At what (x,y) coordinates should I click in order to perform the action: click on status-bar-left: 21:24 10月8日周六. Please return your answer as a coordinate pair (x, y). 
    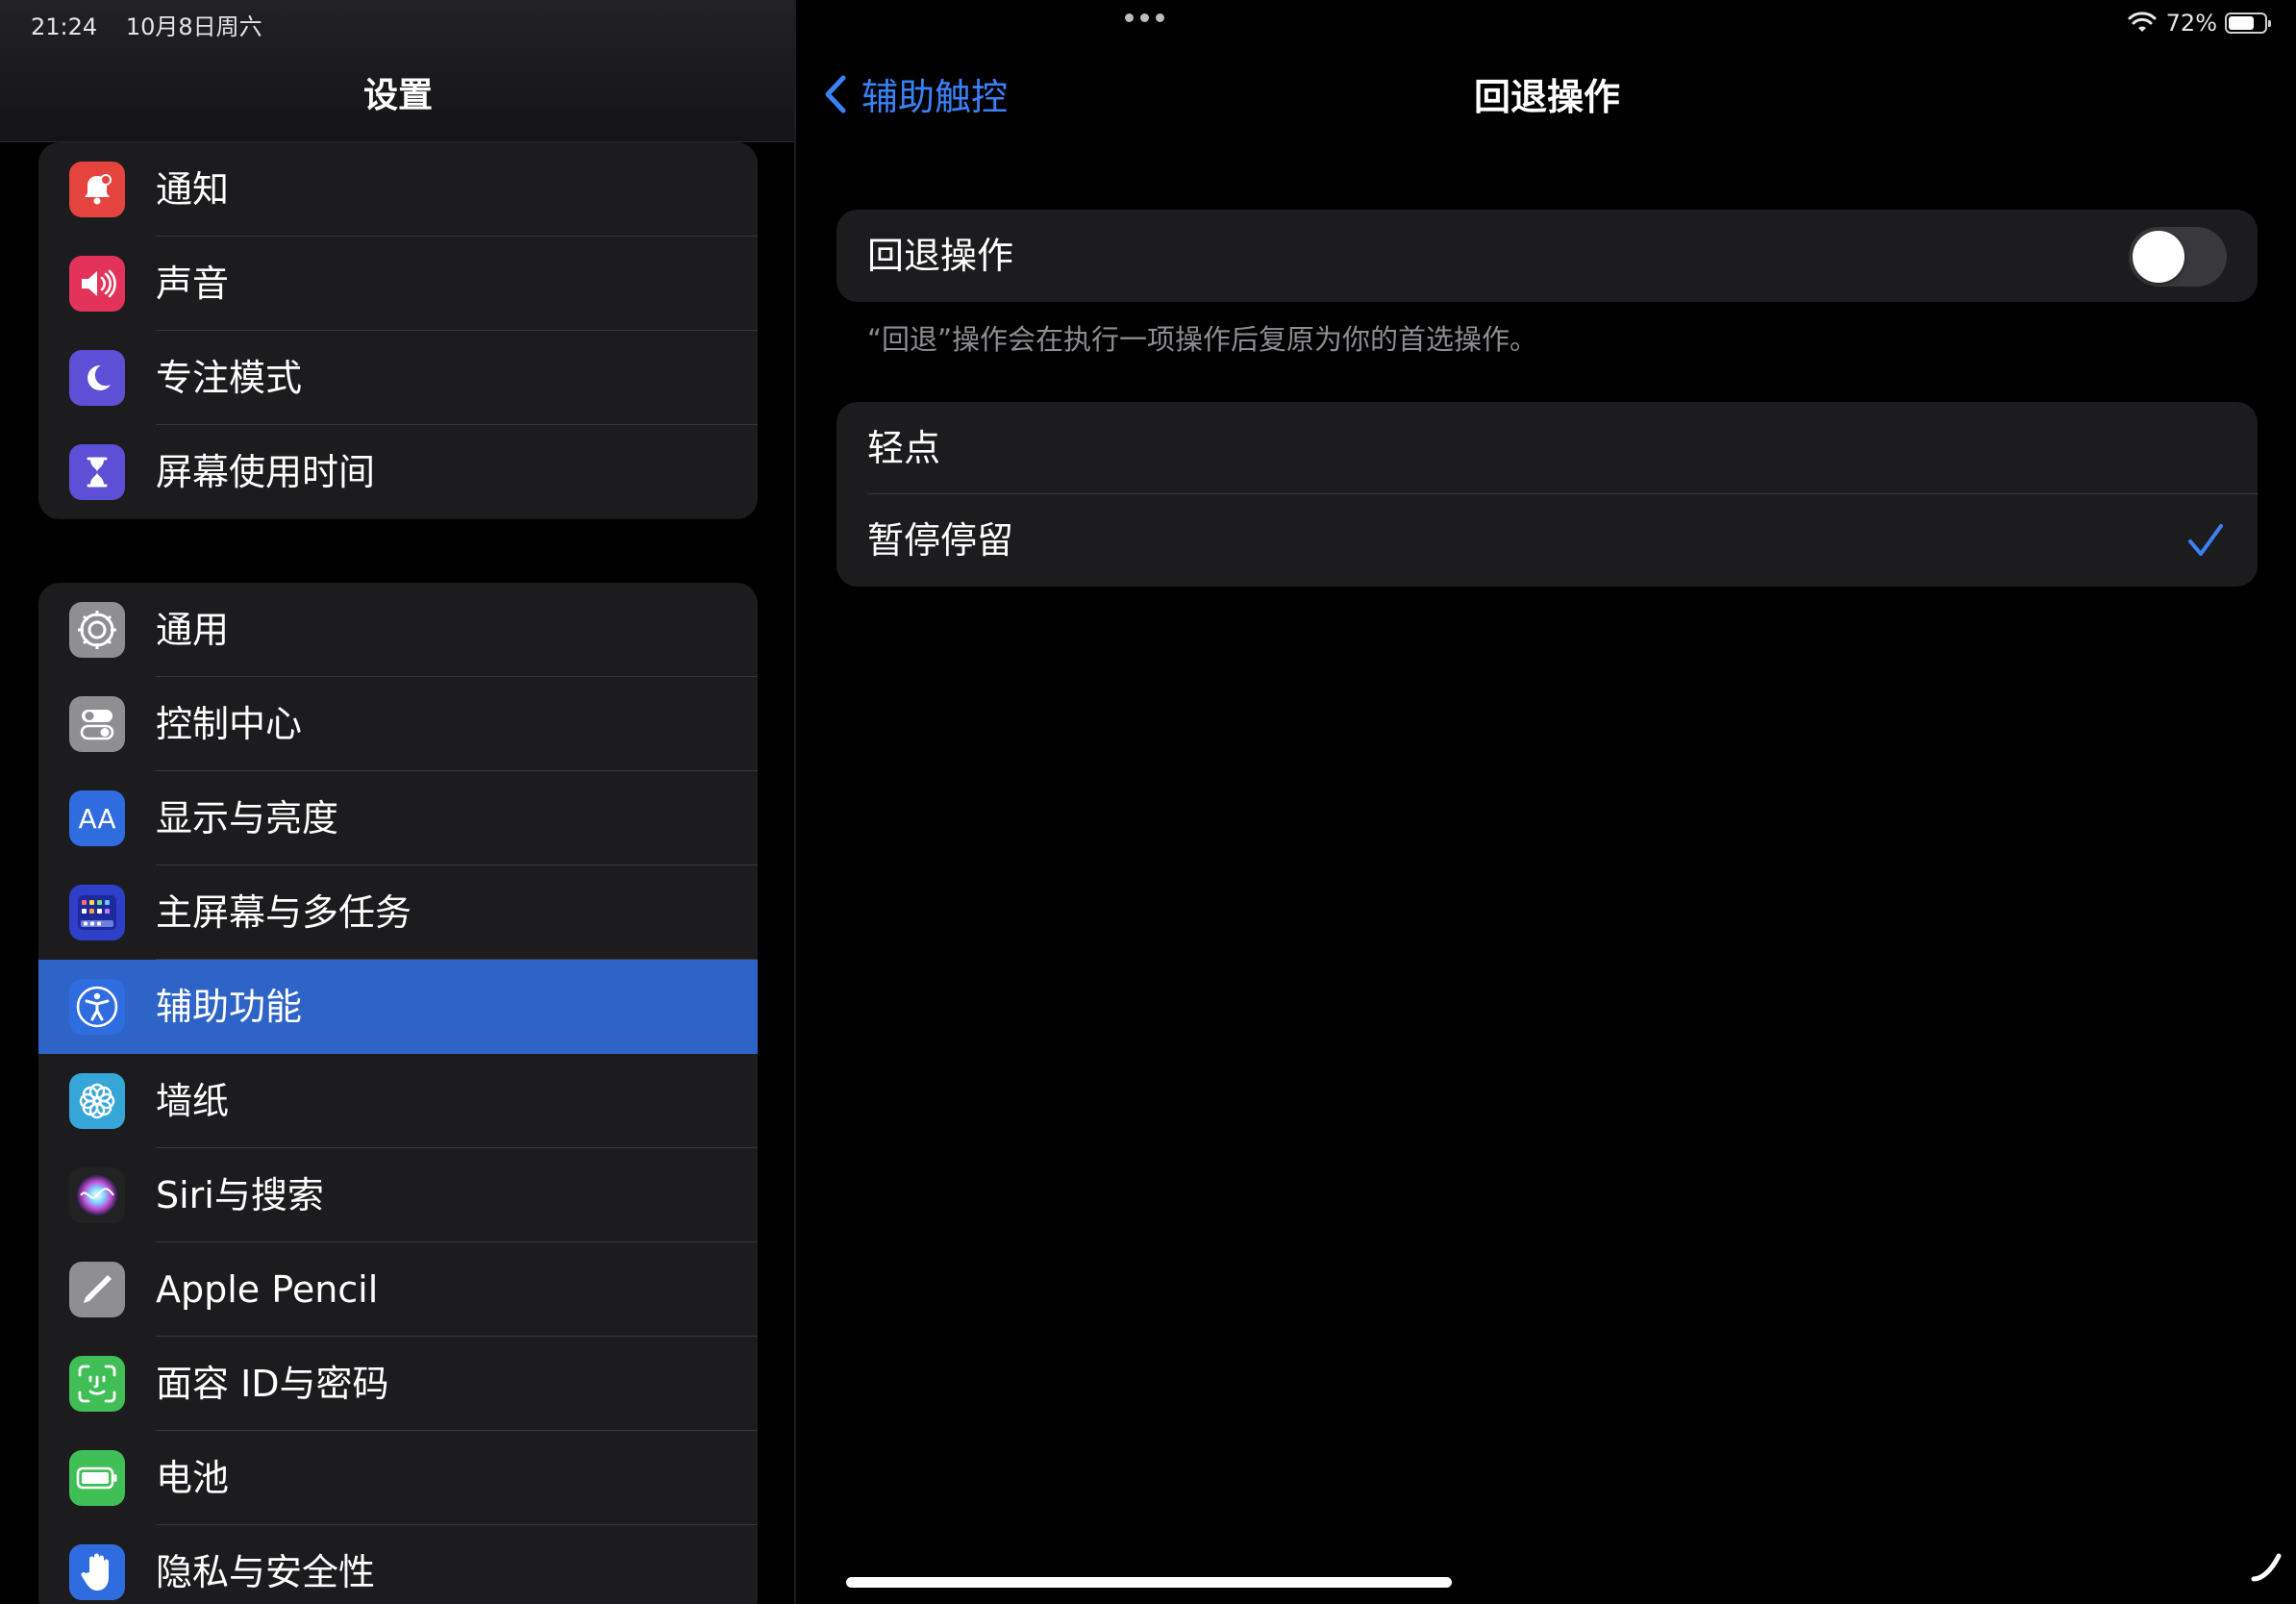
    Looking at the image, I should click on (146, 24).